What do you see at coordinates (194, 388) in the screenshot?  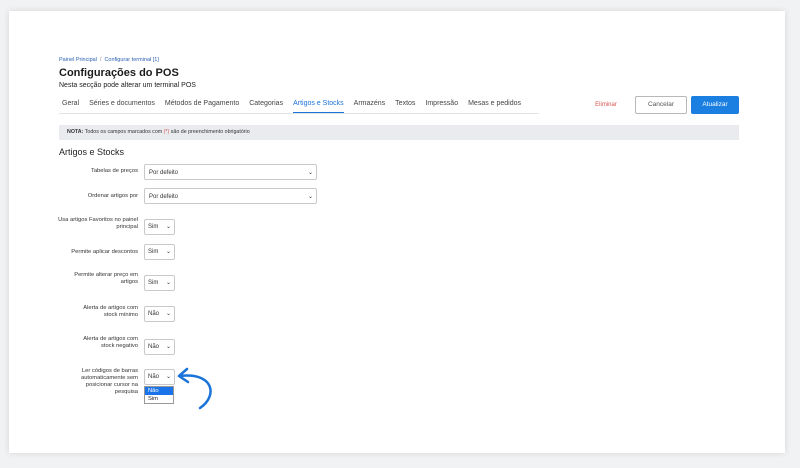 I see `curved-arrow-icon` at bounding box center [194, 388].